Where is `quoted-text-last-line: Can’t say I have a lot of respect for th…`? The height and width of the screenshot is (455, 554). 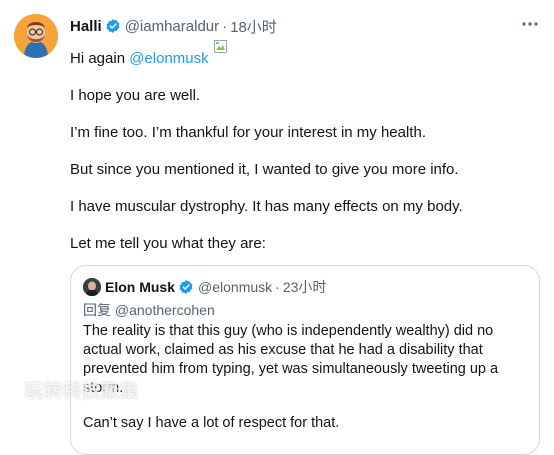
quoted-text-last-line: Can’t say I have a lot of respect for th… is located at coordinates (211, 423).